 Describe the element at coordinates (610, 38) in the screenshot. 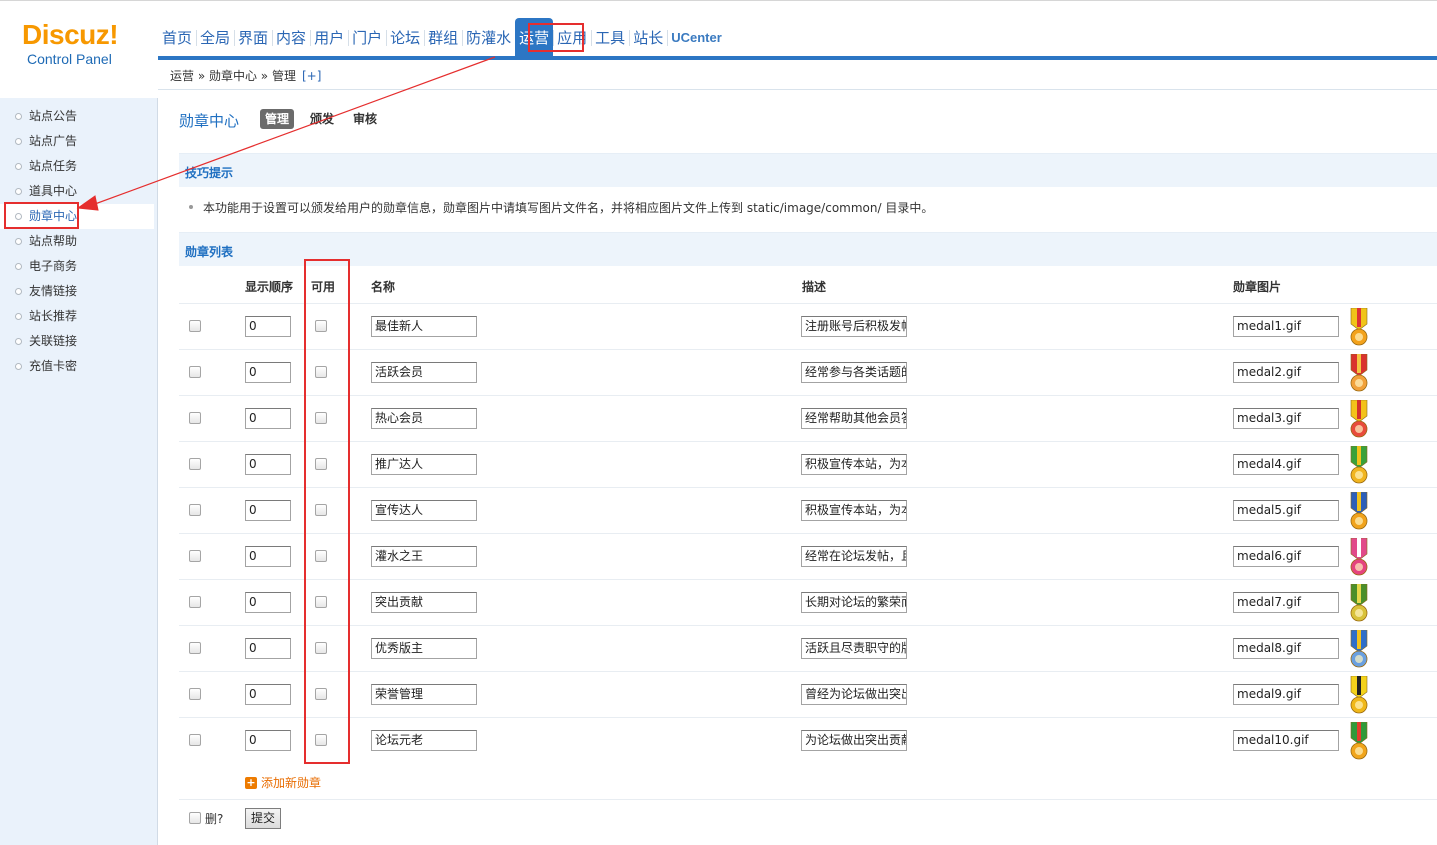

I see `nav-tools: 工具` at that location.